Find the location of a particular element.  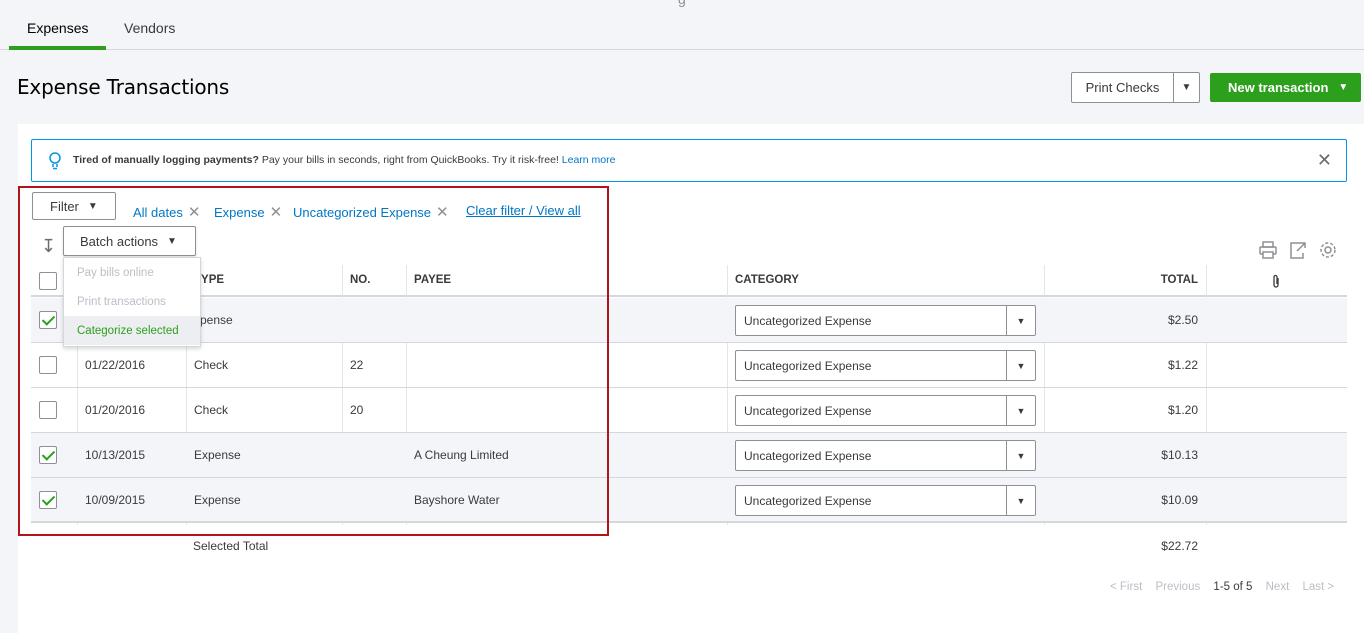

filter-chip-label: Uncategorized Expense is located at coordinates (362, 212).